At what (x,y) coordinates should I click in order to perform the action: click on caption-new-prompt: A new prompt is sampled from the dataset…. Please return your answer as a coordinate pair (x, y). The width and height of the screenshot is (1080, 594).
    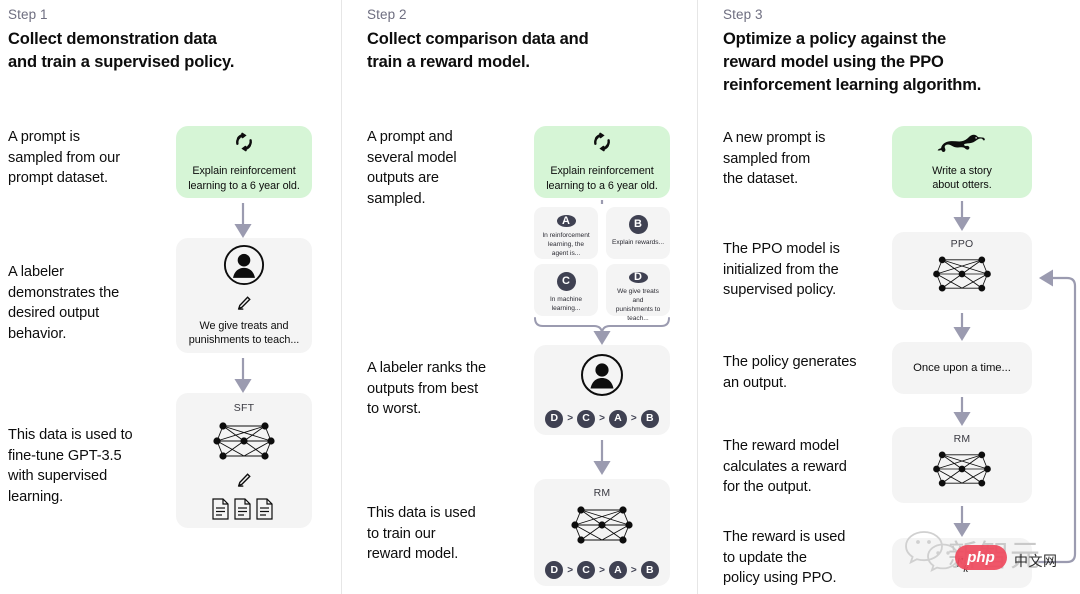
    Looking at the image, I should click on (774, 159).